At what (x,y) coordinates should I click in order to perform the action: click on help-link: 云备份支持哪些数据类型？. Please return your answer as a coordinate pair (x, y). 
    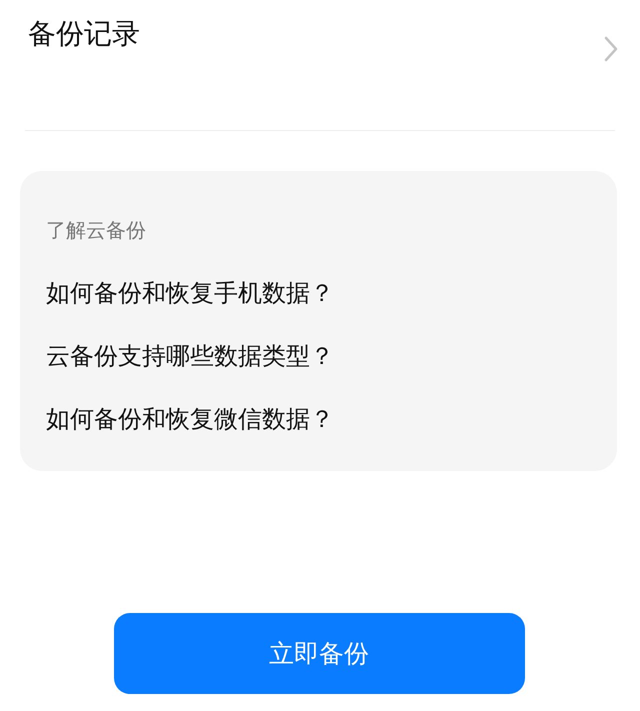
    Looking at the image, I should click on (331, 356).